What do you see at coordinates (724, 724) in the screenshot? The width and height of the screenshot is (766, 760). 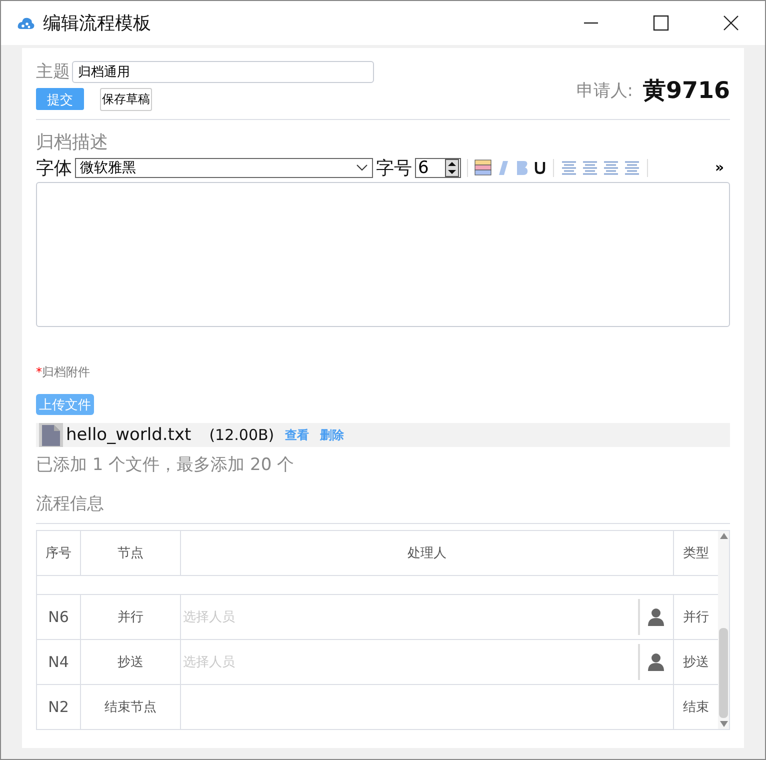 I see `scroll-down-icon` at bounding box center [724, 724].